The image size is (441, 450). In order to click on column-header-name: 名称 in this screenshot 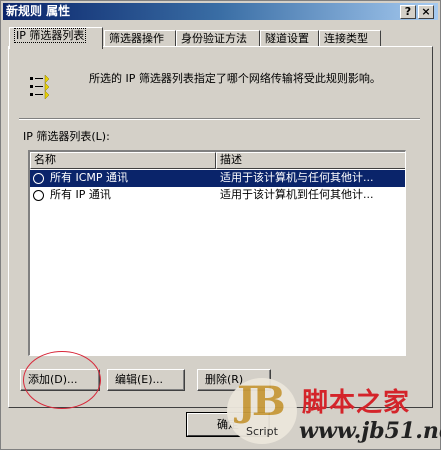, I will do `click(123, 160)`.